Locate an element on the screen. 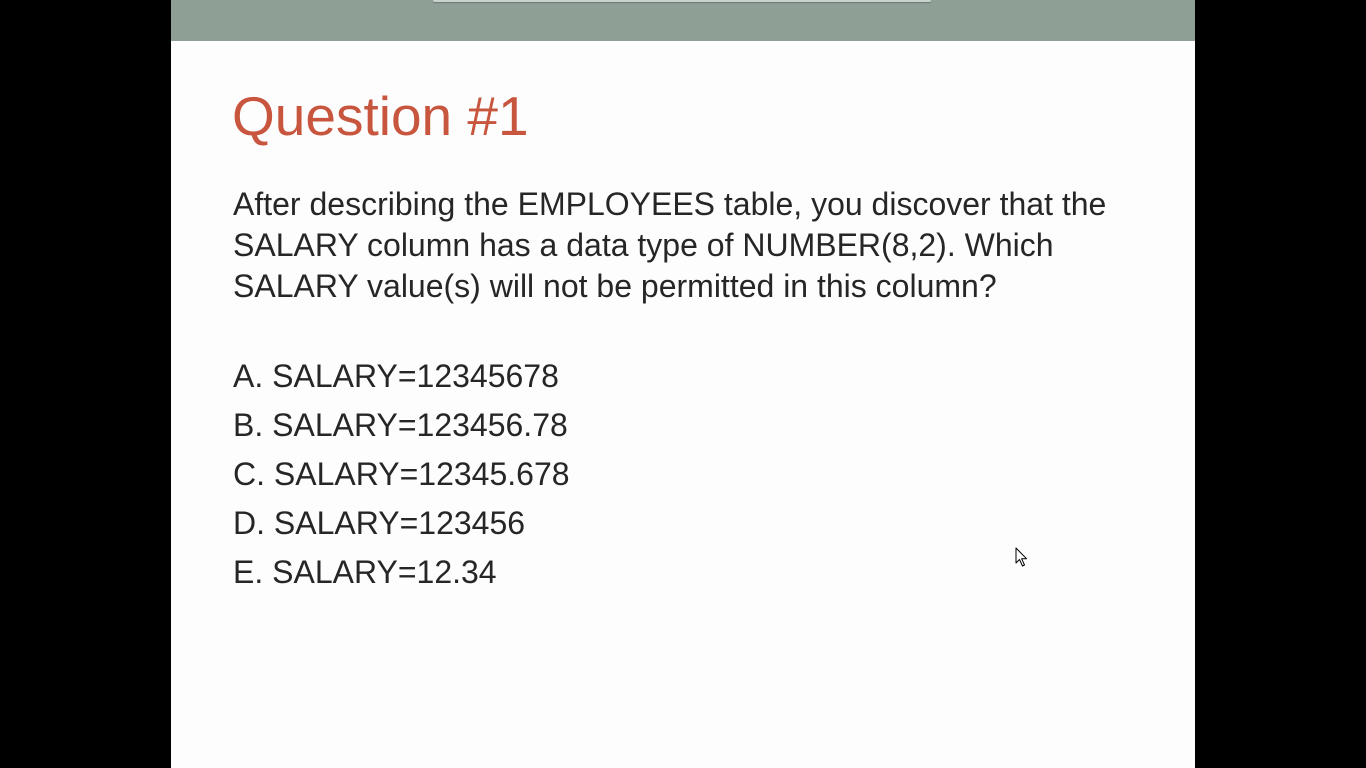  slide-title: Question #1 is located at coordinates (380, 116).